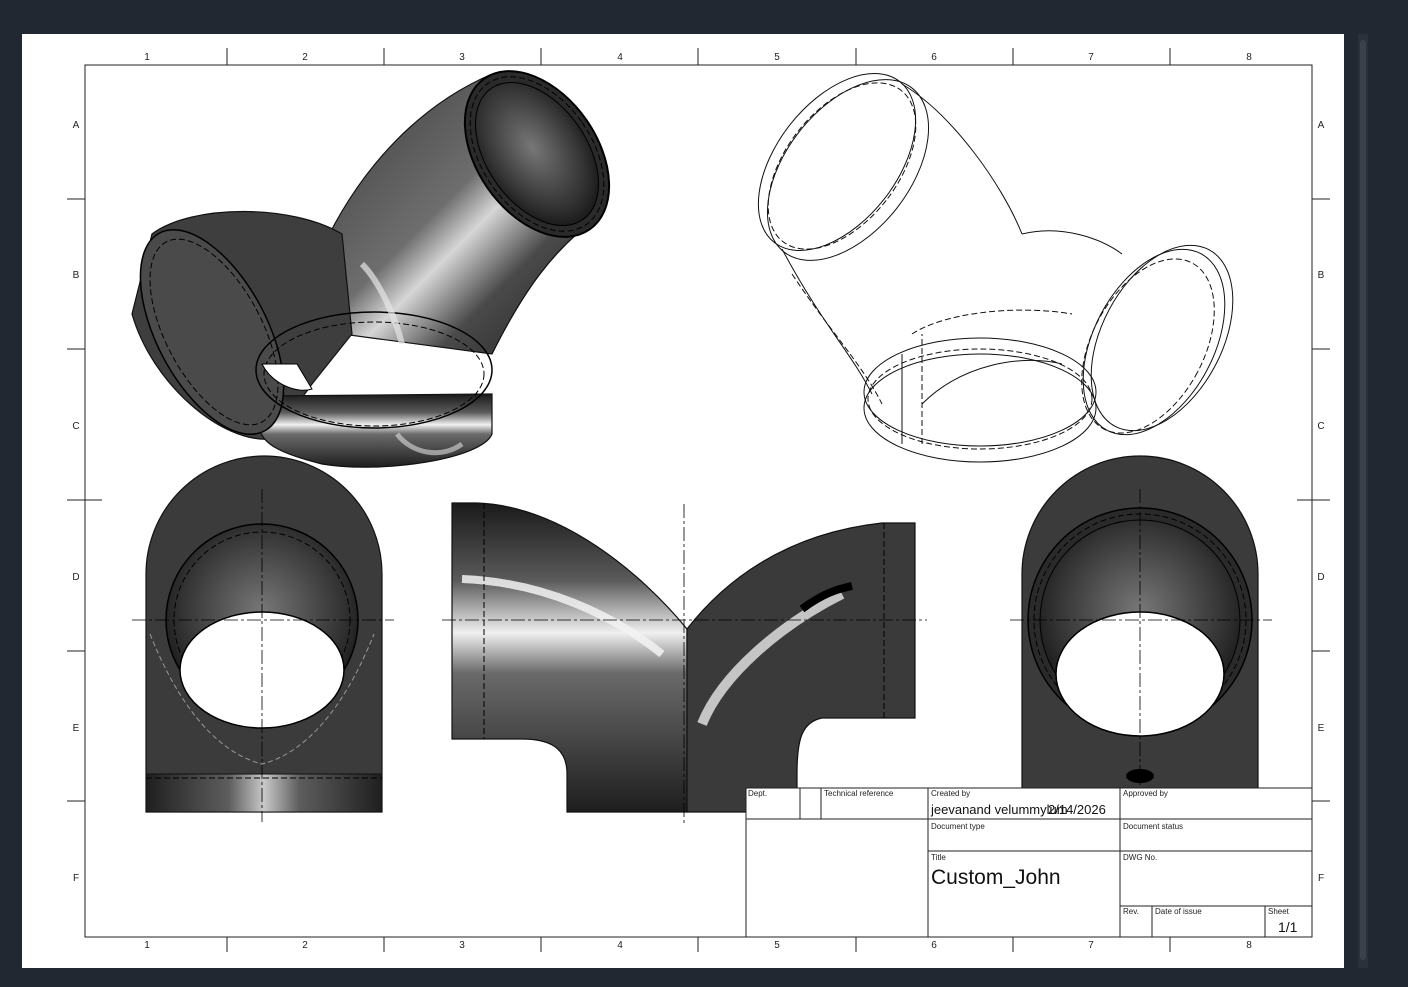 This screenshot has height=987, width=1408. What do you see at coordinates (1077, 809) in the screenshot?
I see `created-date: 2/14/2026` at bounding box center [1077, 809].